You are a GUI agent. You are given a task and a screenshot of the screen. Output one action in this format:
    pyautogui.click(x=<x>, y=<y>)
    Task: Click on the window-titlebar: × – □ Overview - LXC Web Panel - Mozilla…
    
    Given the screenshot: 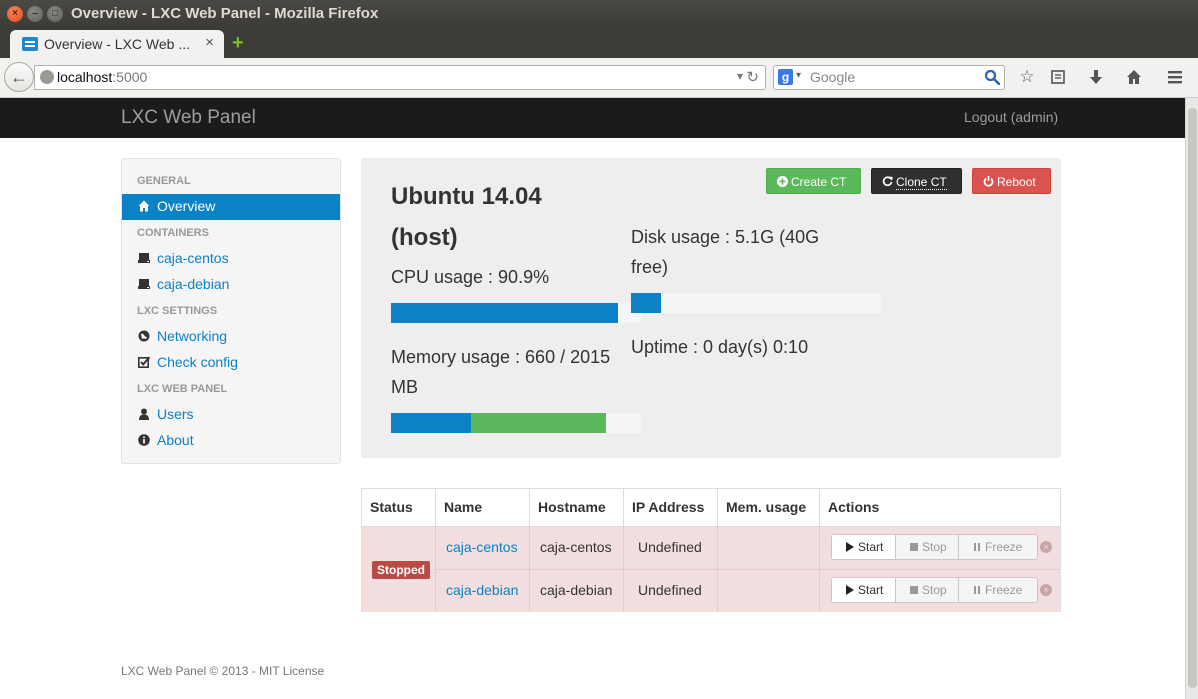 What is the action you would take?
    pyautogui.click(x=599, y=14)
    